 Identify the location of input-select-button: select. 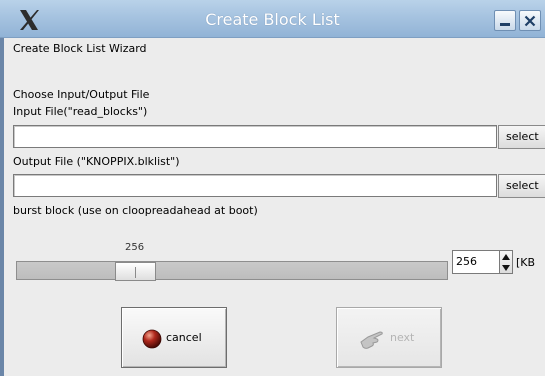
(521, 137).